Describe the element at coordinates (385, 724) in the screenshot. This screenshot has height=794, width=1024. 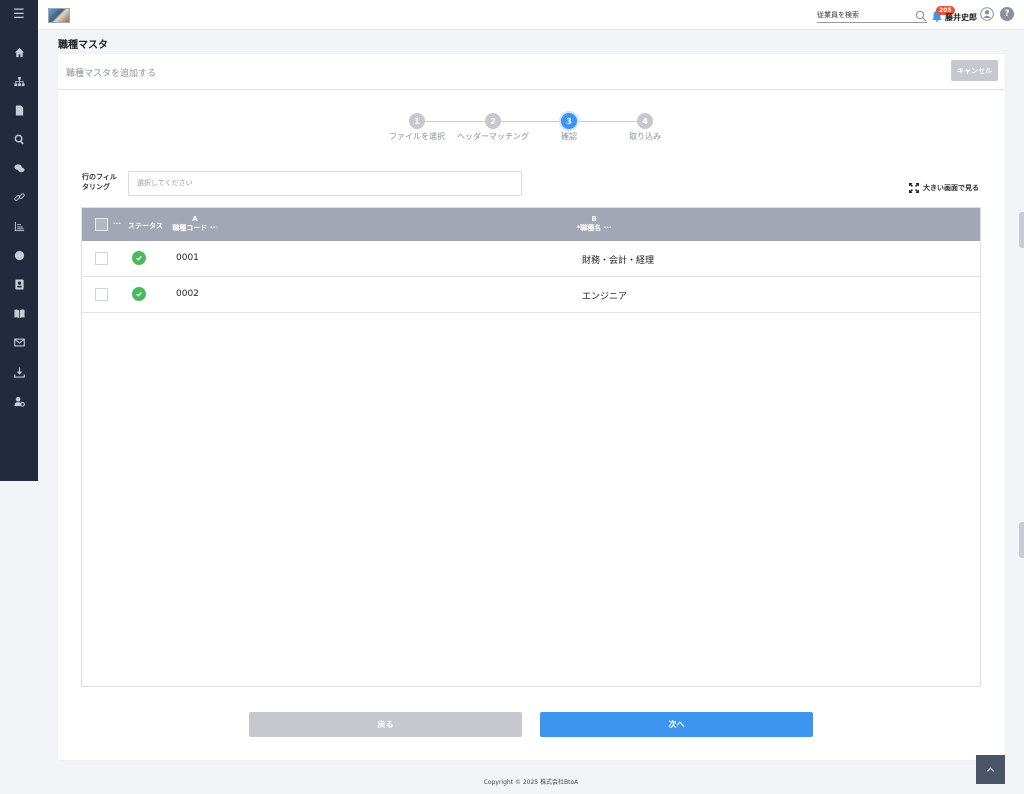
I see `back-button: 戻る` at that location.